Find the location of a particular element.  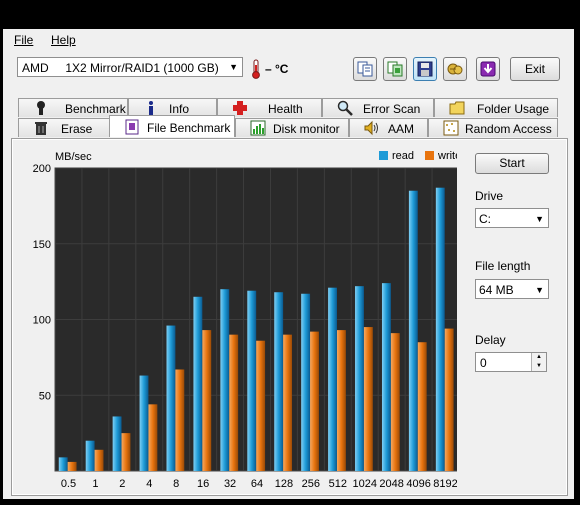

legend-swatch-read is located at coordinates (383, 155).